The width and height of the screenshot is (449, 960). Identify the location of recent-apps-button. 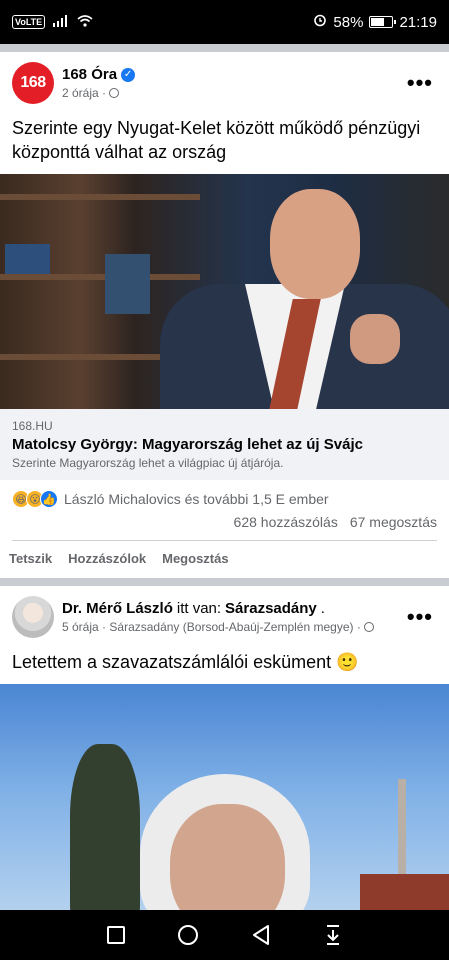
(116, 935).